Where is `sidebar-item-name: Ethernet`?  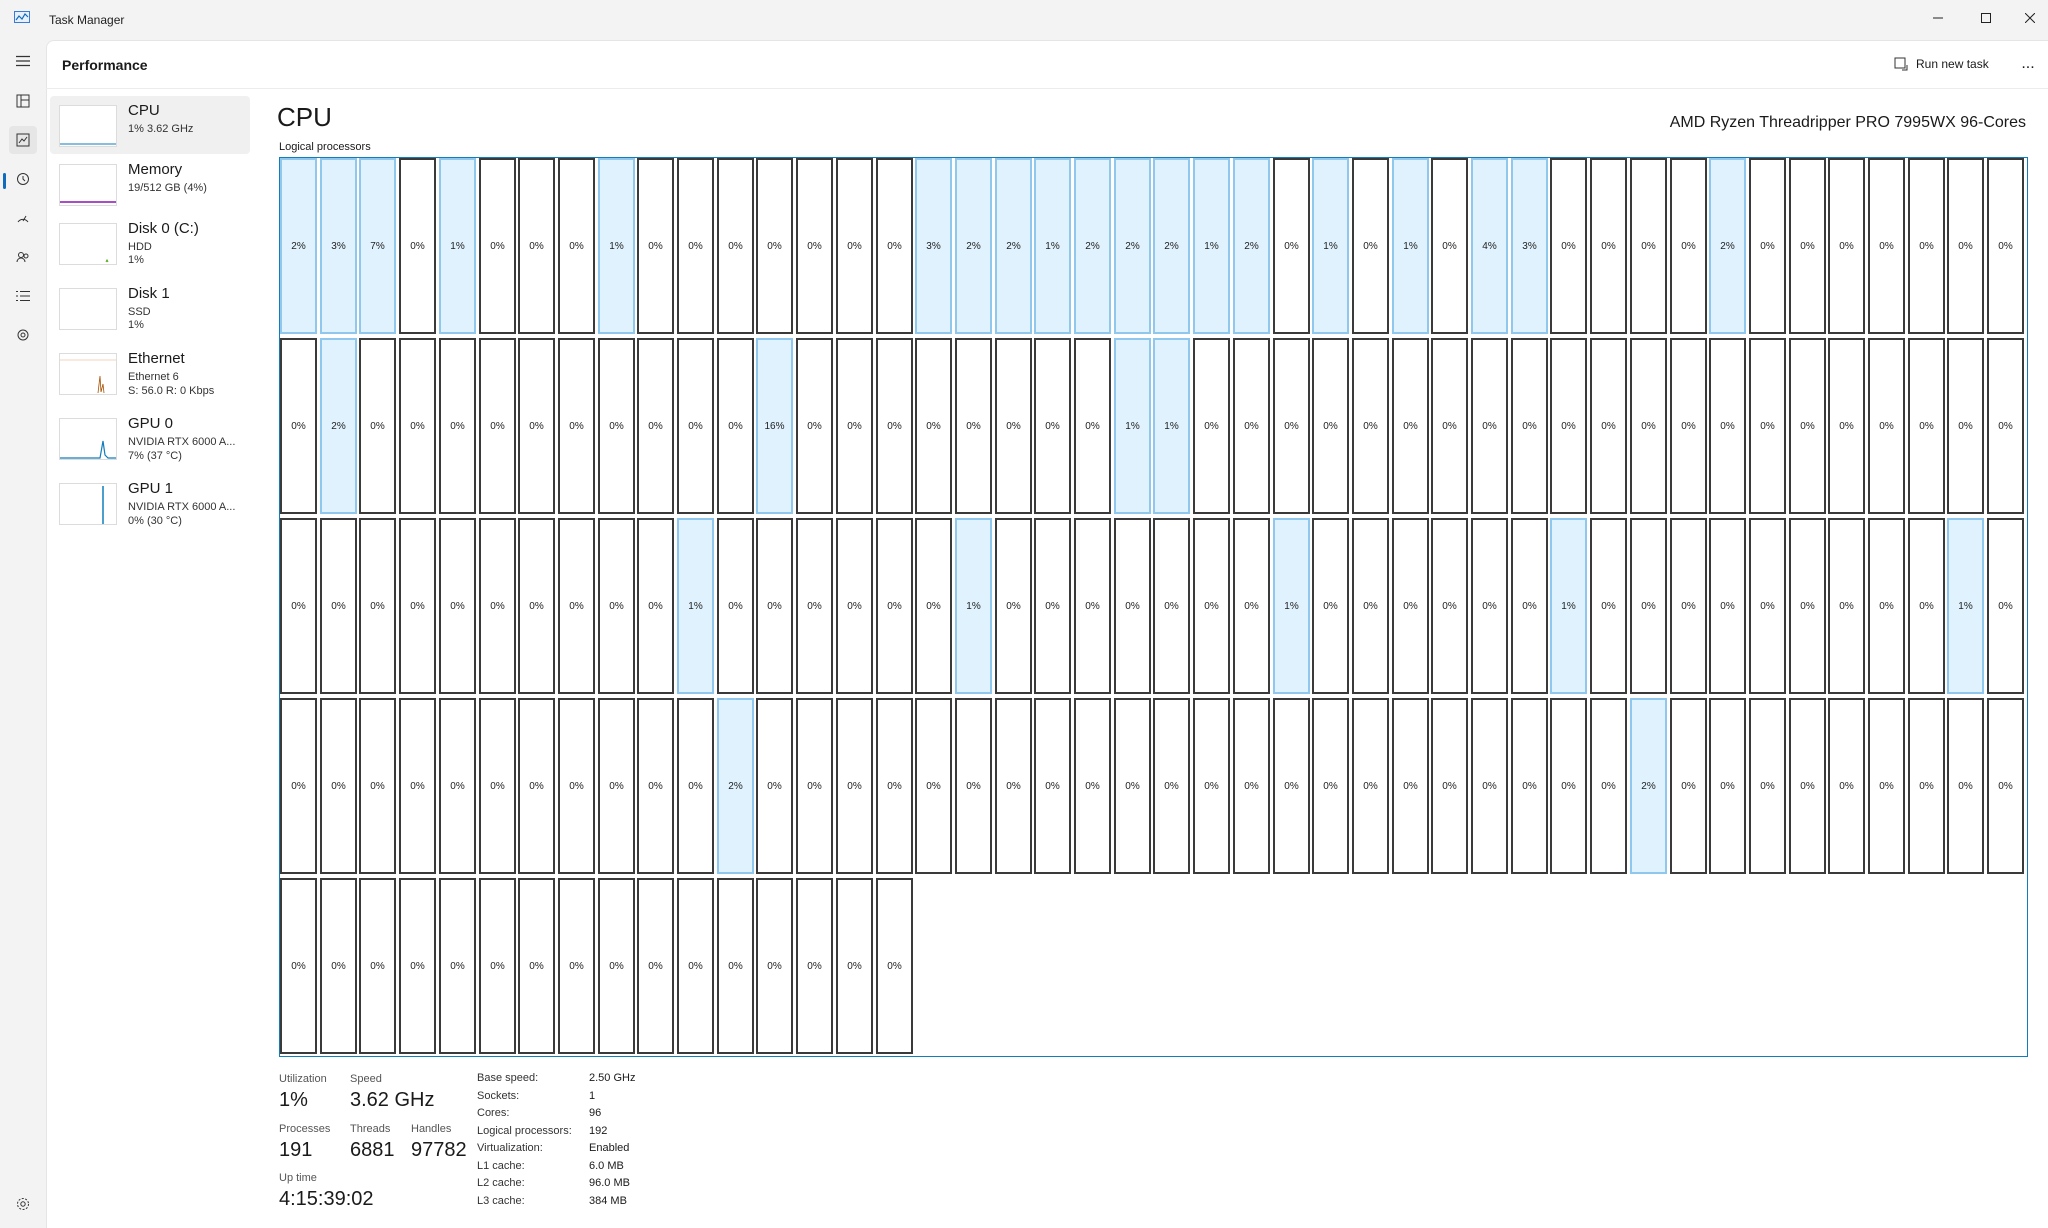 sidebar-item-name: Ethernet is located at coordinates (156, 358).